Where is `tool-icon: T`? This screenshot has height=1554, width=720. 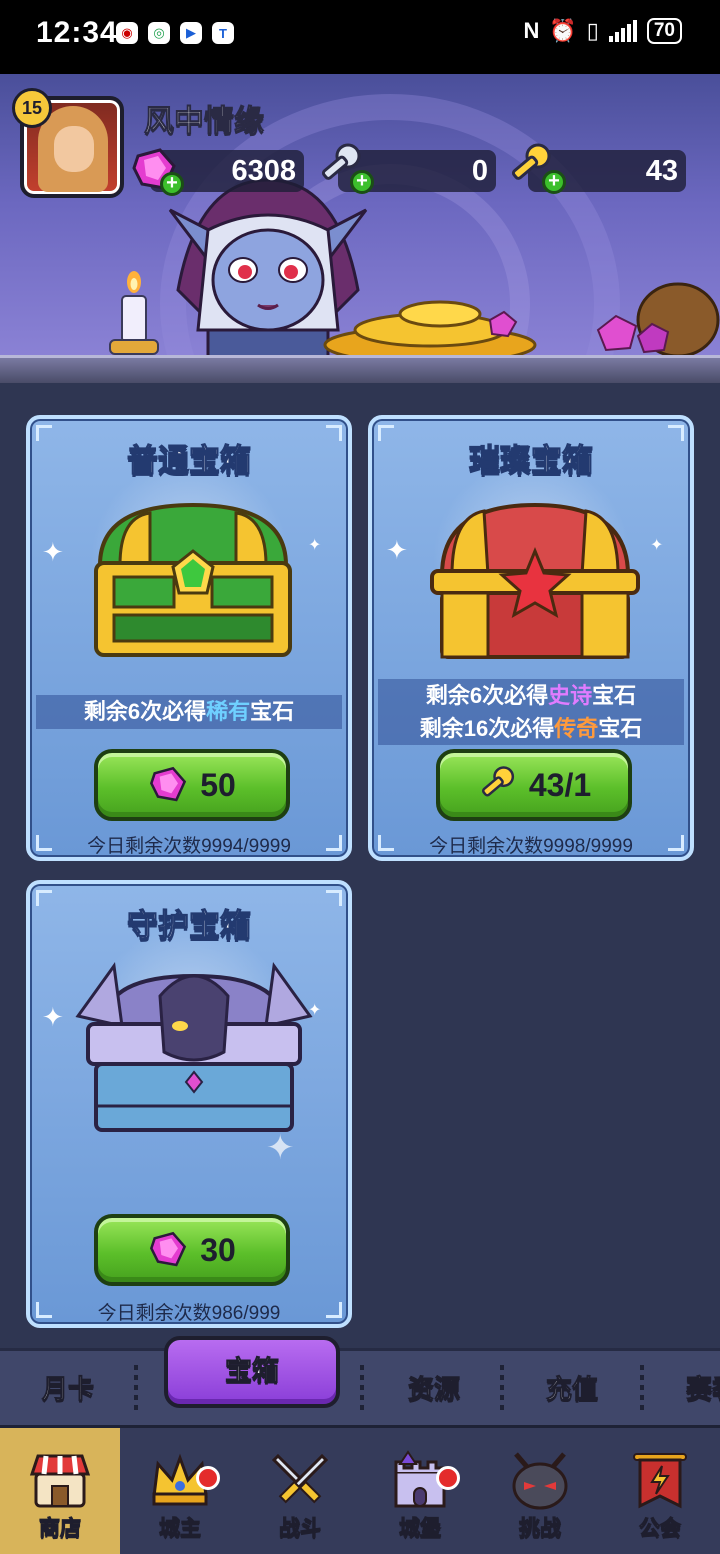
tool-icon: T is located at coordinates (223, 33).